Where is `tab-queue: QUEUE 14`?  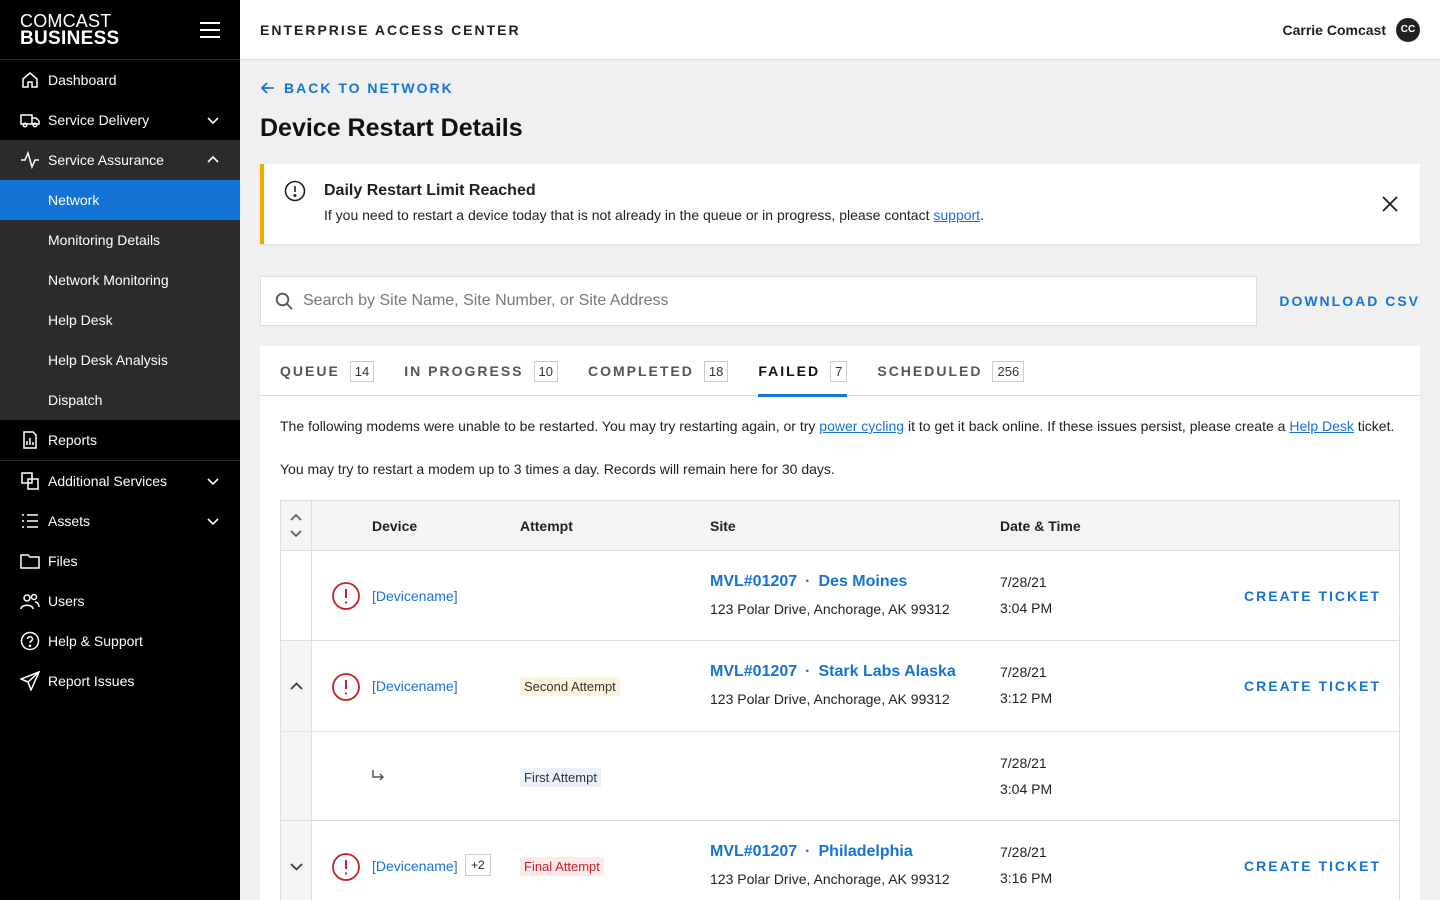
tab-queue: QUEUE 14 is located at coordinates (327, 371).